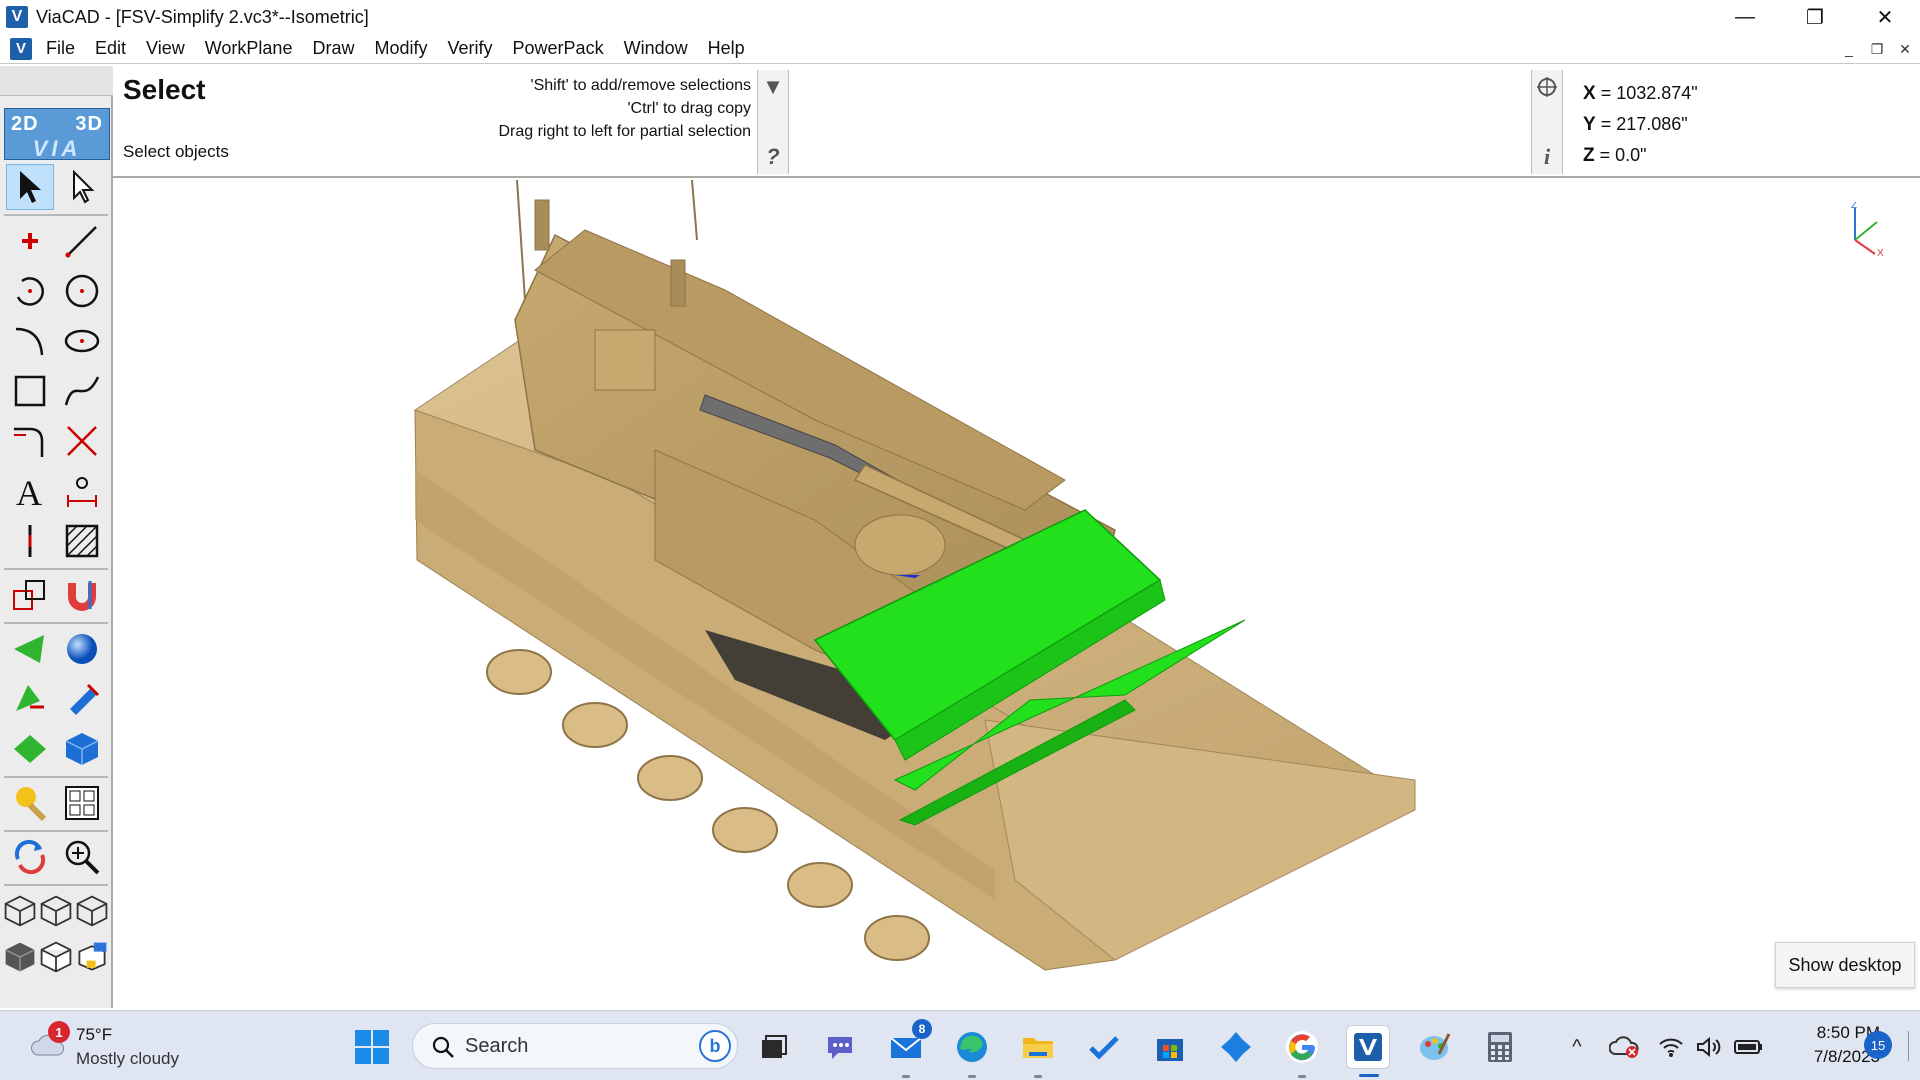  What do you see at coordinates (1170, 1047) in the screenshot?
I see `store-icon` at bounding box center [1170, 1047].